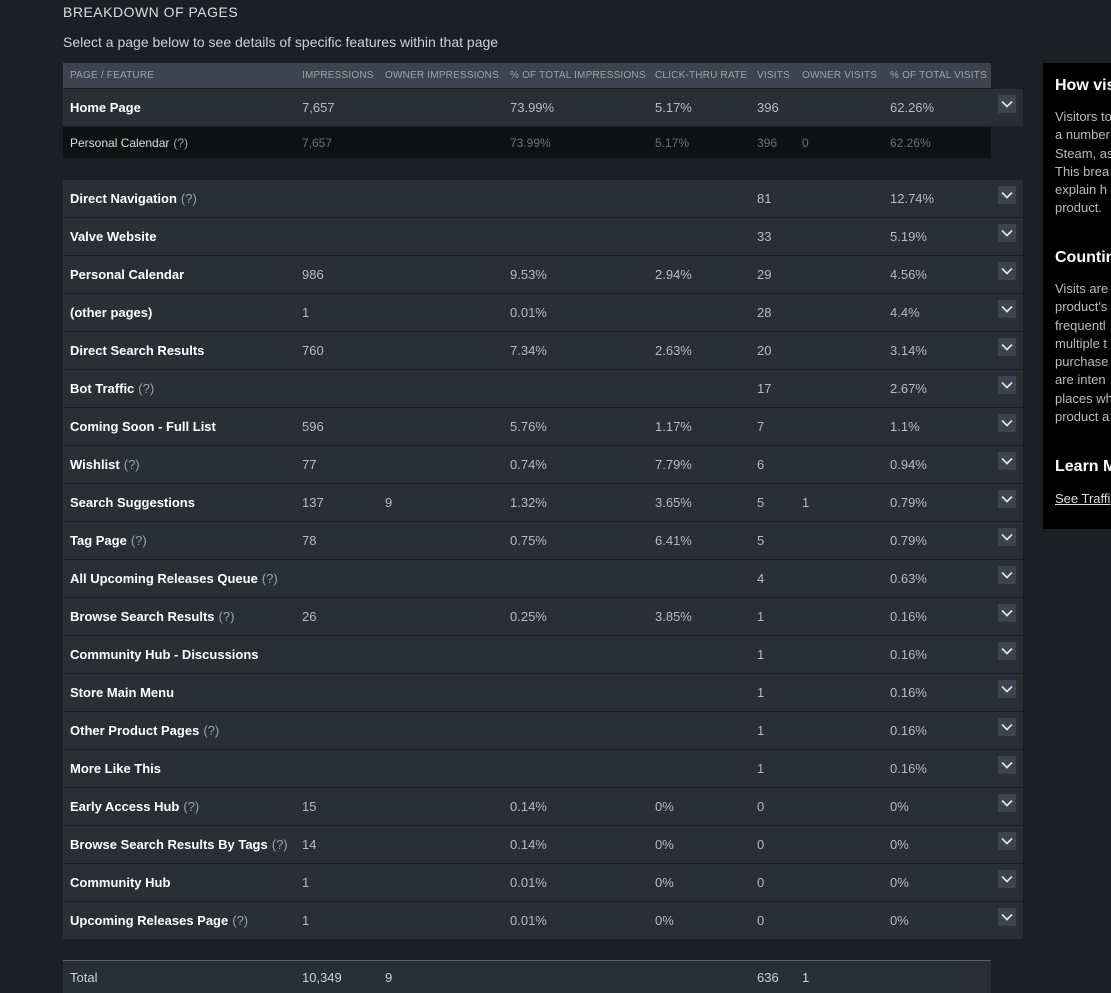 This screenshot has width=1111, height=993. What do you see at coordinates (764, 274) in the screenshot?
I see `row-visits: 29` at bounding box center [764, 274].